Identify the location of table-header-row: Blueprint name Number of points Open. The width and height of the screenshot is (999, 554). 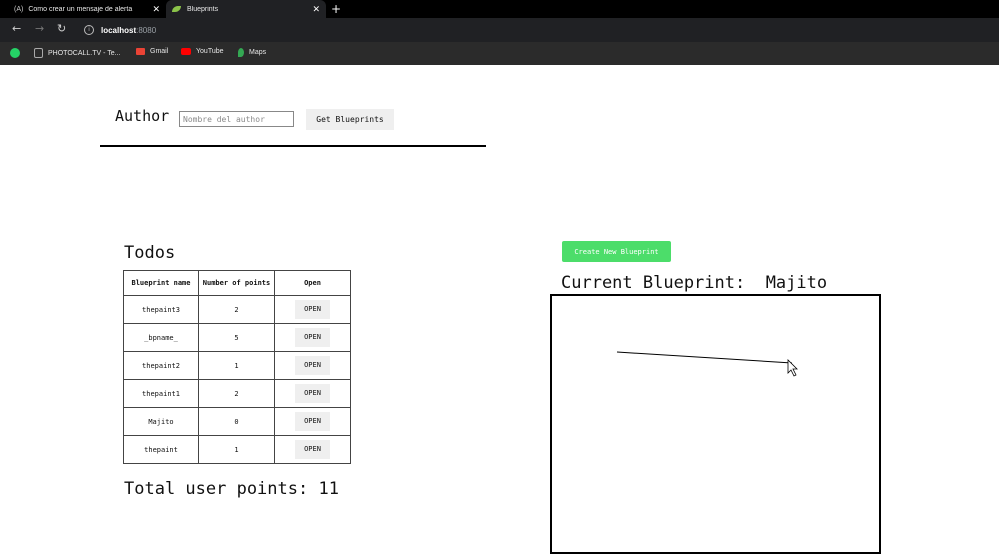
(237, 283).